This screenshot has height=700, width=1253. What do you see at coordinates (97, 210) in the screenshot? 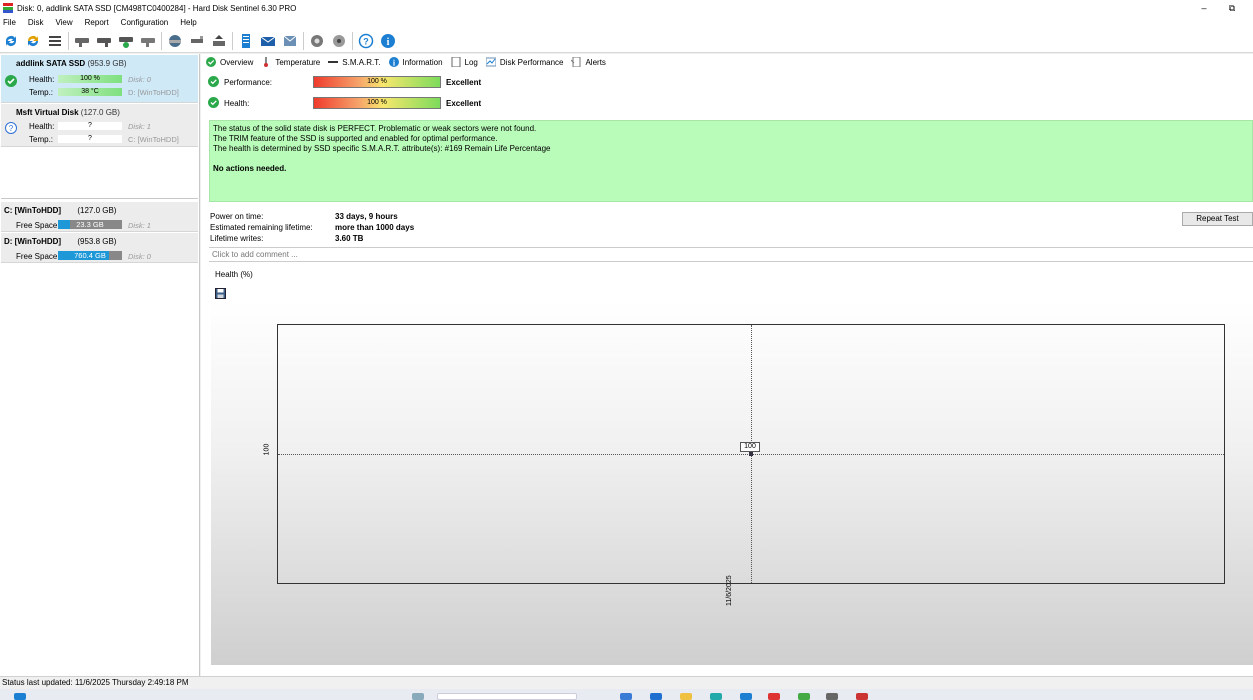
I see `volume-size: (127.0 GB)` at bounding box center [97, 210].